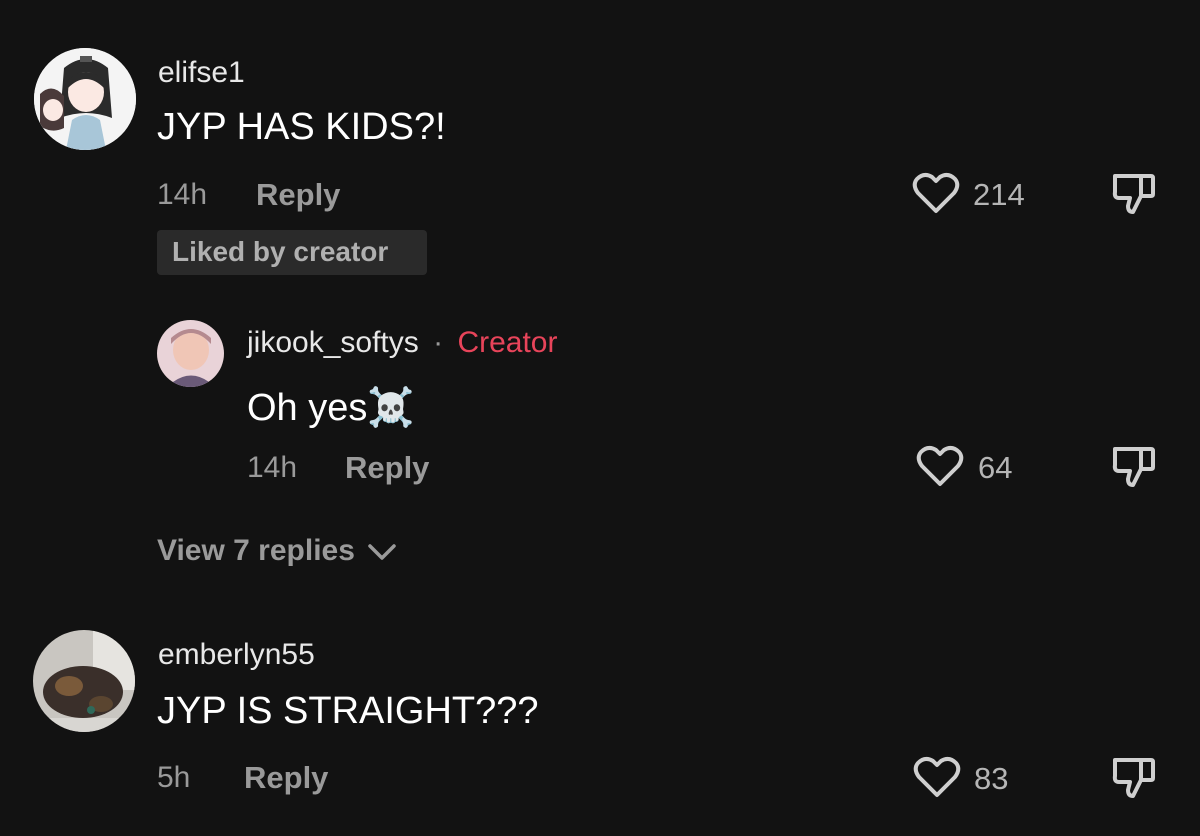 The image size is (1200, 836). What do you see at coordinates (507, 342) in the screenshot?
I see `creator-label: Creator` at bounding box center [507, 342].